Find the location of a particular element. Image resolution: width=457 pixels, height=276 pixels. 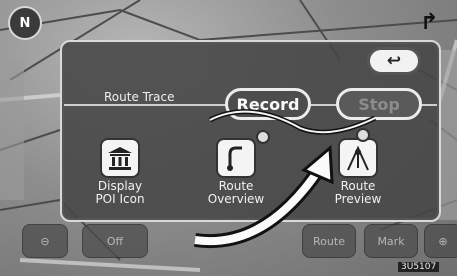

back-icon: ↩ is located at coordinates (394, 61).